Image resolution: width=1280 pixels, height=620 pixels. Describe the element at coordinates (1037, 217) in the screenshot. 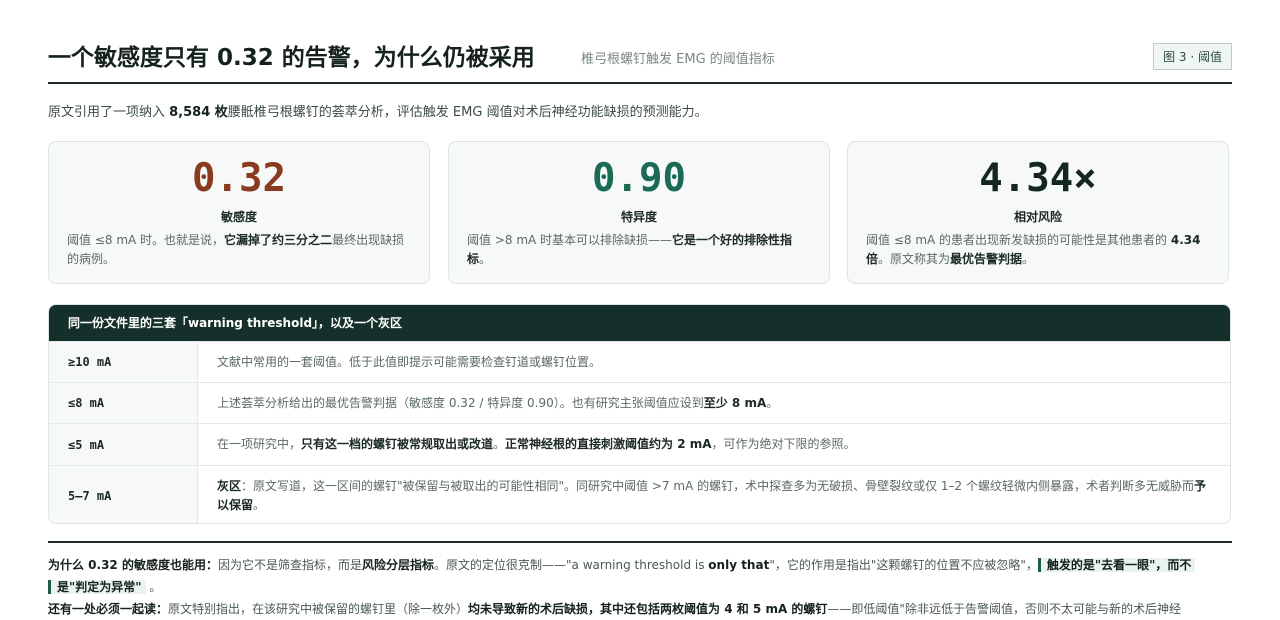

I see `metric-label: 相对风险` at that location.